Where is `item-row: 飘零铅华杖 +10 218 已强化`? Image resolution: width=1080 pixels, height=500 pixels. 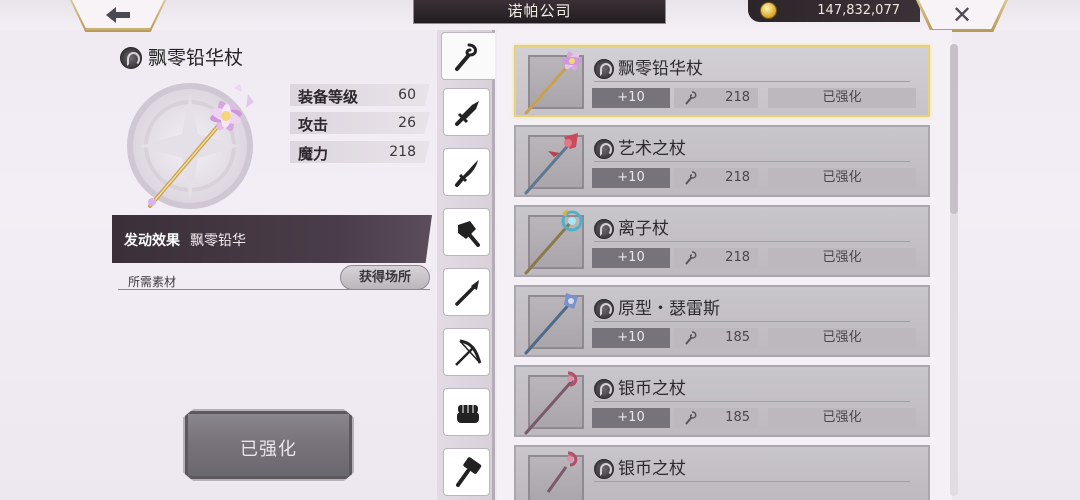 item-row: 飘零铅华杖 +10 218 已强化 is located at coordinates (722, 81).